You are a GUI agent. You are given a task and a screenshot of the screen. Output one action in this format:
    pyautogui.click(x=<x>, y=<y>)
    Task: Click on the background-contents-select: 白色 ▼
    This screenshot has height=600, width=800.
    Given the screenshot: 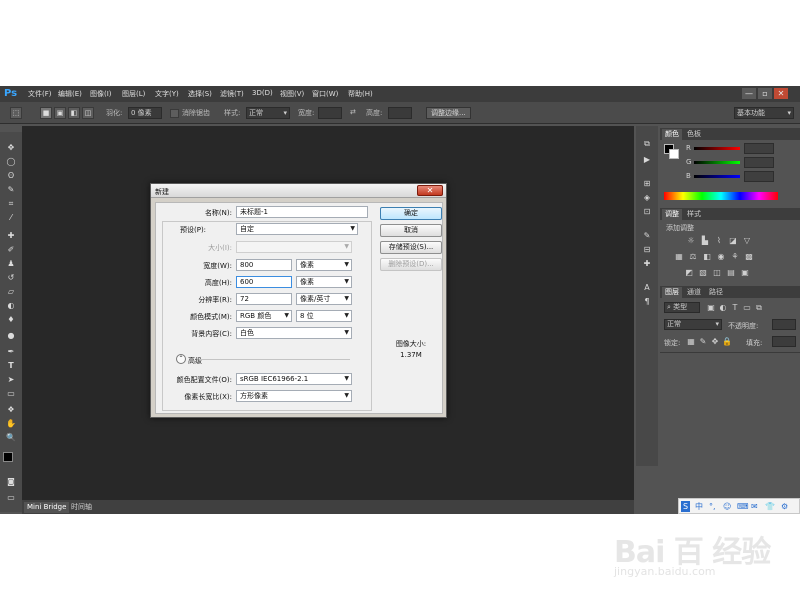 What is the action you would take?
    pyautogui.click(x=294, y=333)
    